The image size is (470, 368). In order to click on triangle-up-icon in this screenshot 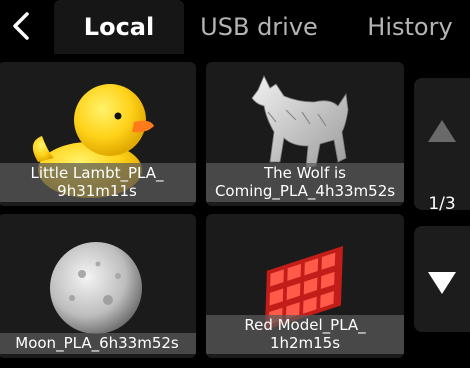, I will do `click(442, 131)`.